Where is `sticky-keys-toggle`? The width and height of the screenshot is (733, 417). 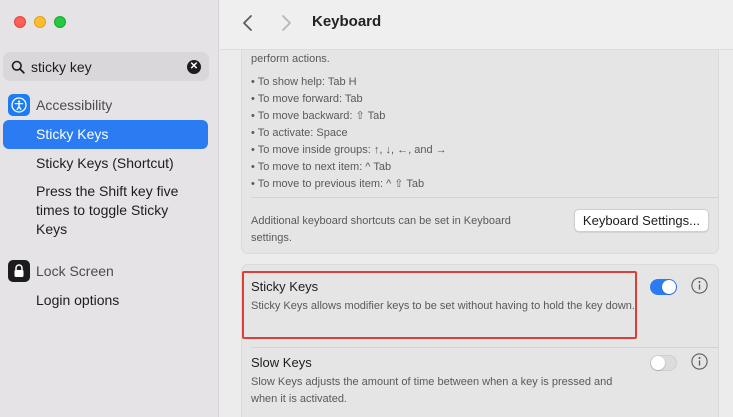 sticky-keys-toggle is located at coordinates (663, 287).